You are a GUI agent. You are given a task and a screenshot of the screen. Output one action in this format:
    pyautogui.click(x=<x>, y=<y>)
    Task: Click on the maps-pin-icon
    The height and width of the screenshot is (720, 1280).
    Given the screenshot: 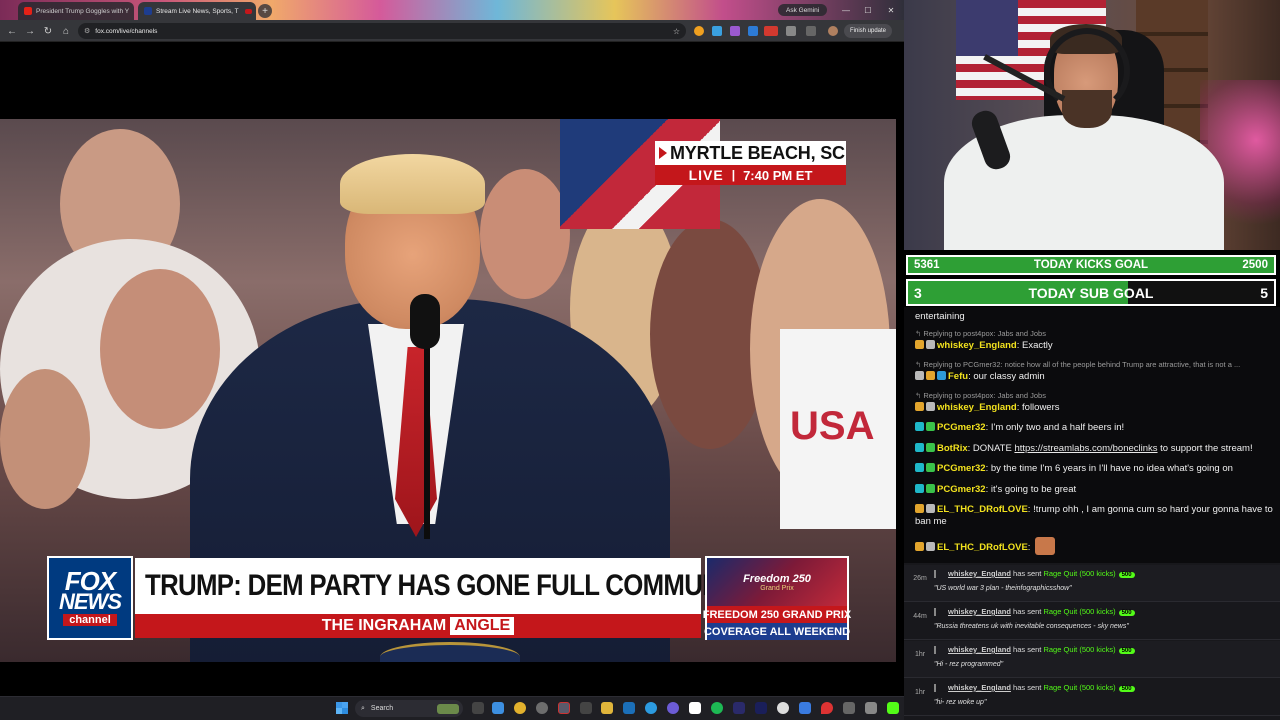 What is the action you would take?
    pyautogui.click(x=827, y=708)
    